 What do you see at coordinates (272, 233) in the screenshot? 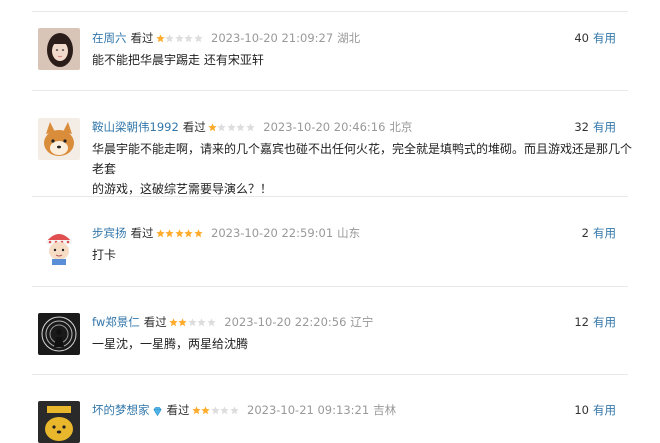
I see `comment-time: 2023-10-20 22:59:01` at bounding box center [272, 233].